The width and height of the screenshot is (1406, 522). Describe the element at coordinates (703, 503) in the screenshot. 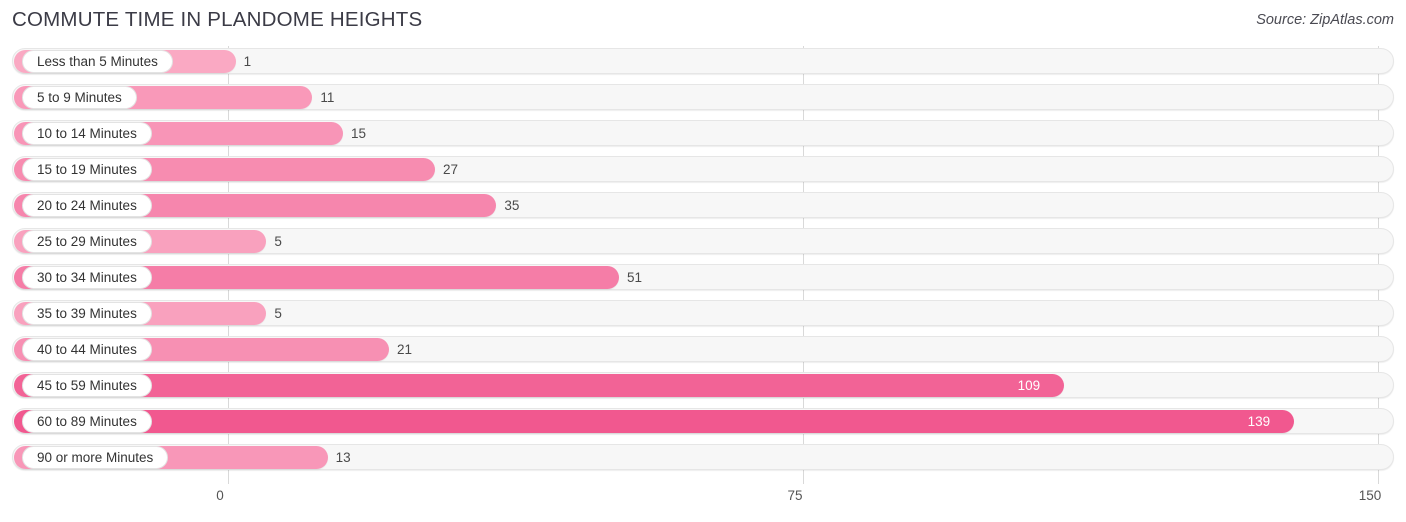

I see `x-axis: 0 75 150` at that location.